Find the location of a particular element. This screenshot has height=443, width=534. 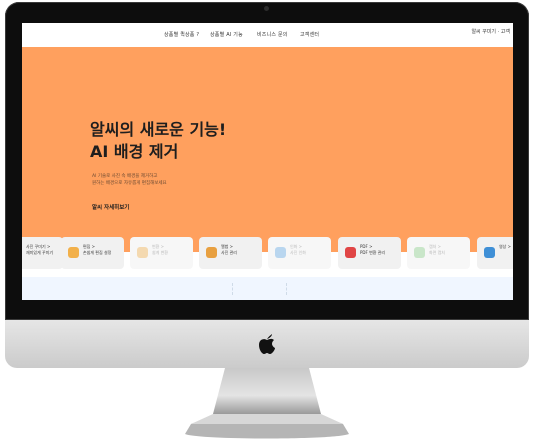

nav-item-business: 비즈니스 문의 is located at coordinates (272, 34).